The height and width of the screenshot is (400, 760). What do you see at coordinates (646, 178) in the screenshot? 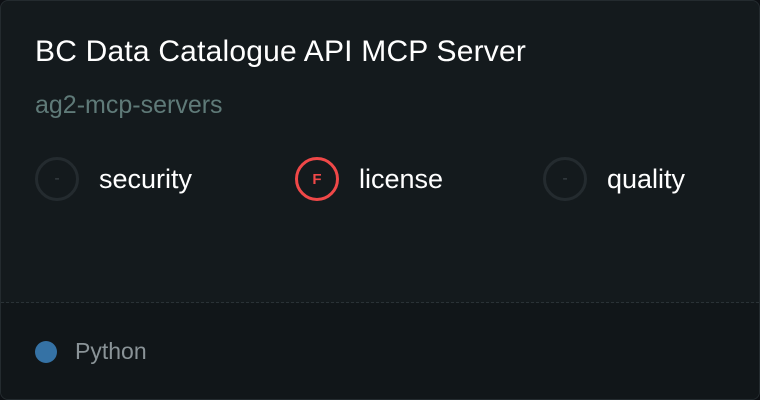
I see `quality-label: quality` at bounding box center [646, 178].